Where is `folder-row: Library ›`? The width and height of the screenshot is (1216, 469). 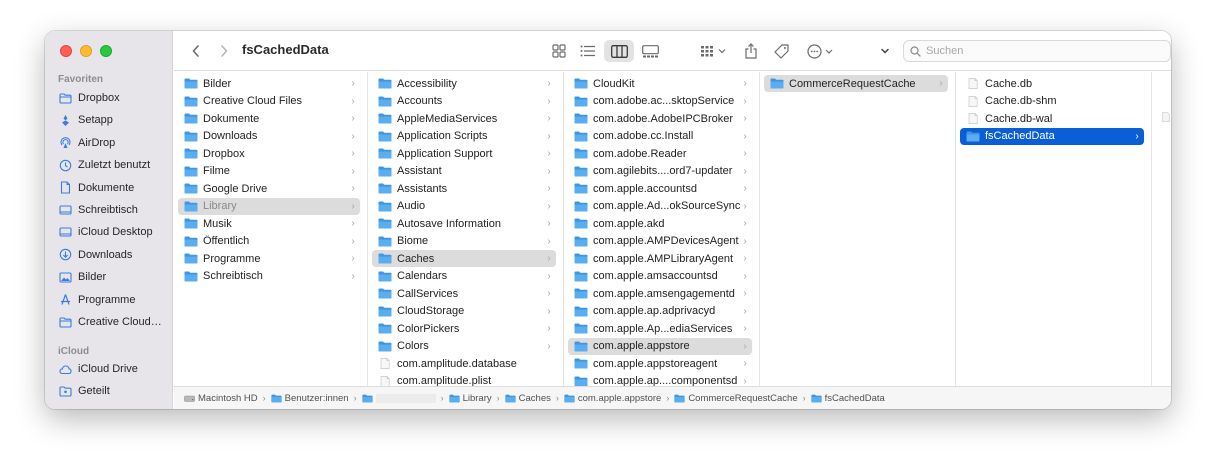 folder-row: Library › is located at coordinates (269, 206).